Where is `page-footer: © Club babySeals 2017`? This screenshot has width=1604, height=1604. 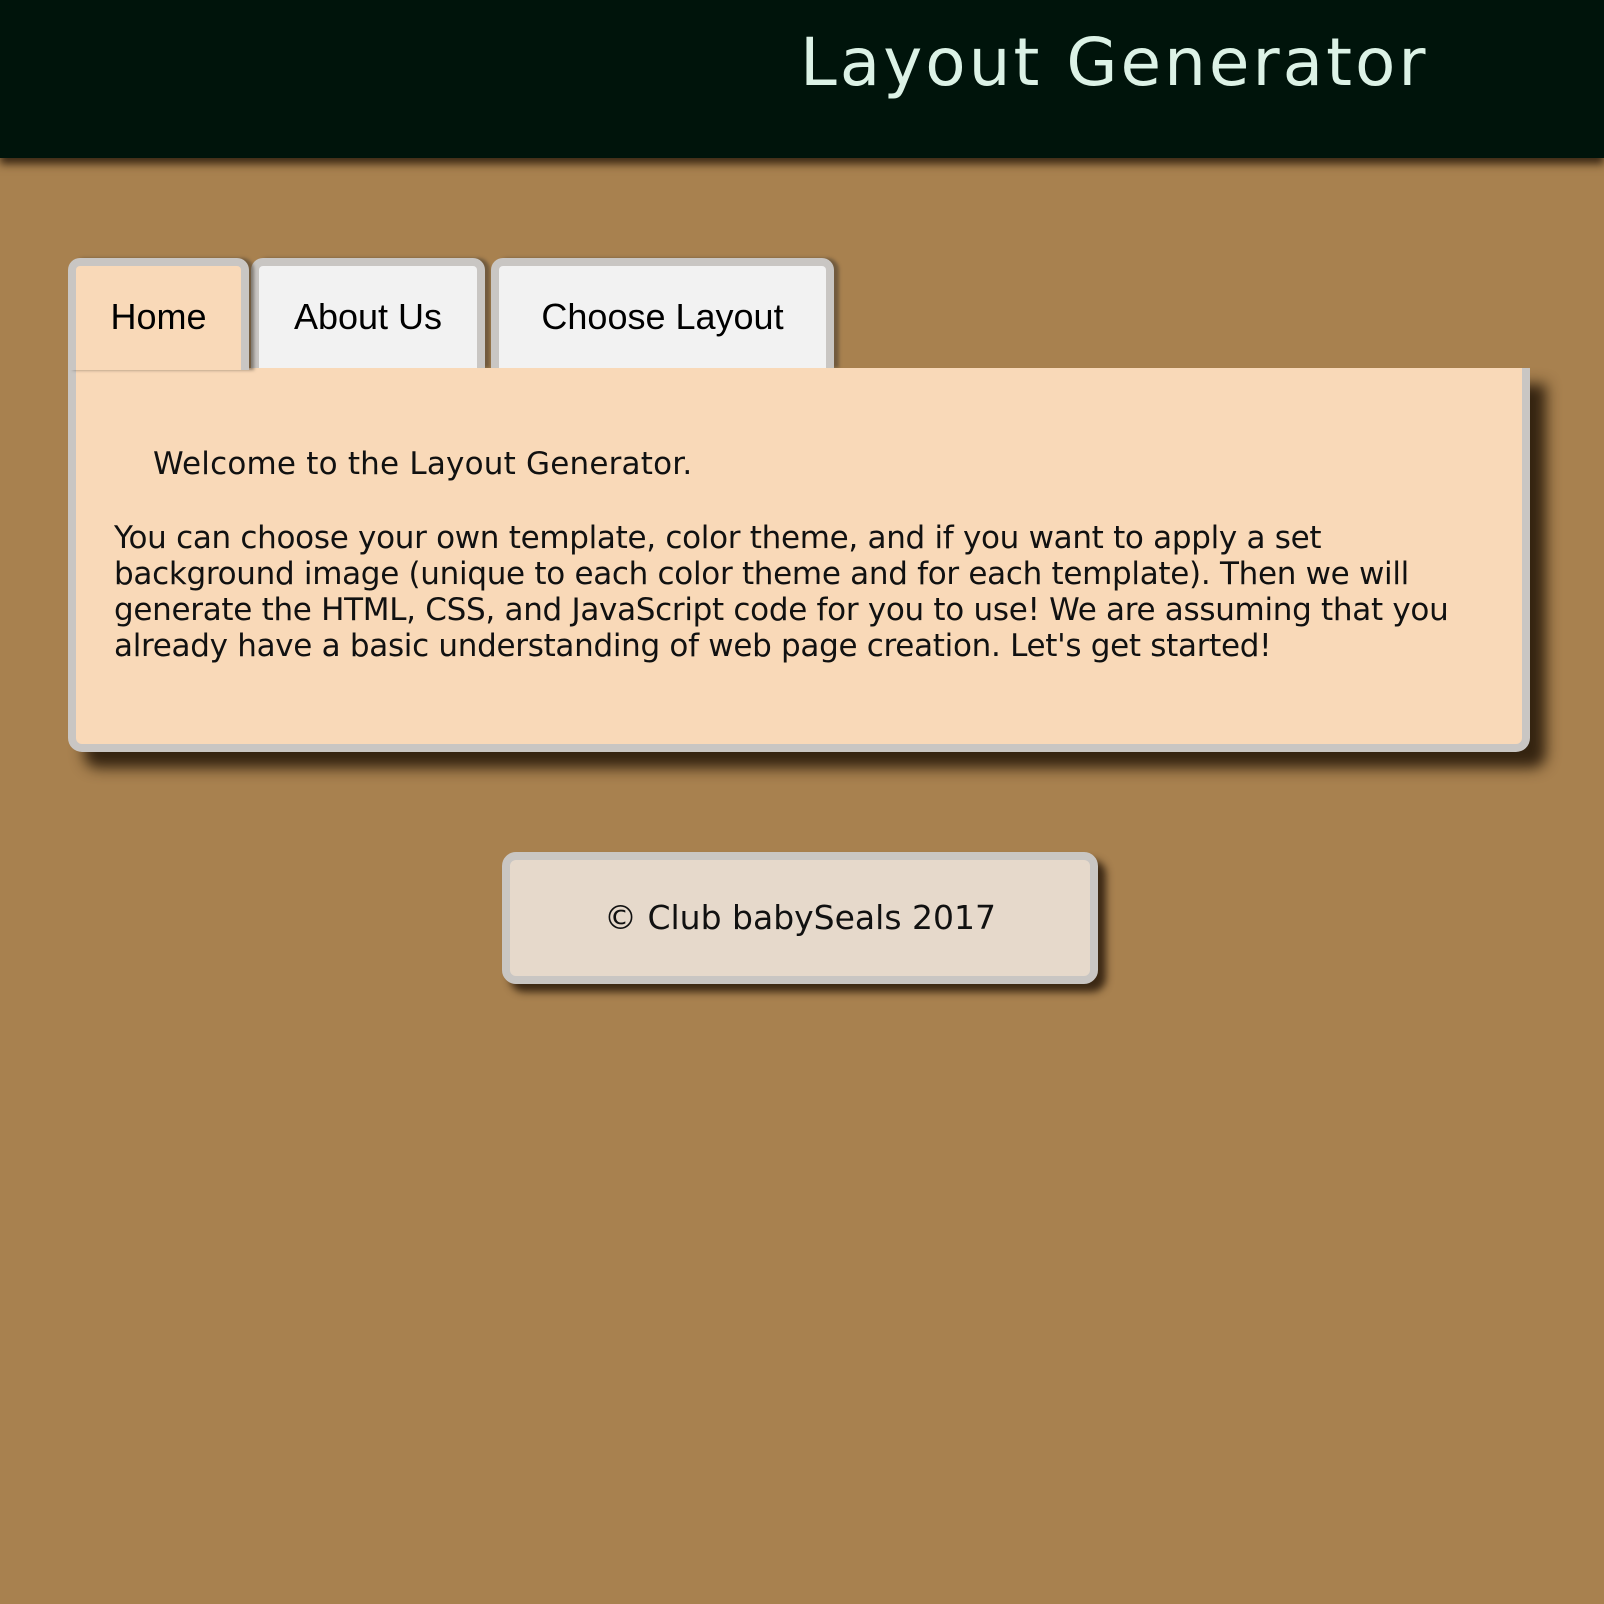 page-footer: © Club babySeals 2017 is located at coordinates (800, 918).